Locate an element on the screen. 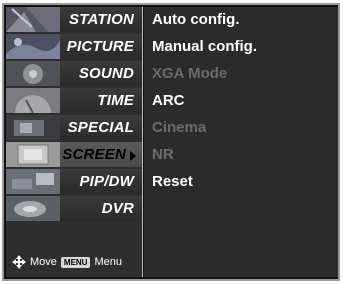 The image size is (343, 284). option-manual-config: Manual config. is located at coordinates (241, 46).